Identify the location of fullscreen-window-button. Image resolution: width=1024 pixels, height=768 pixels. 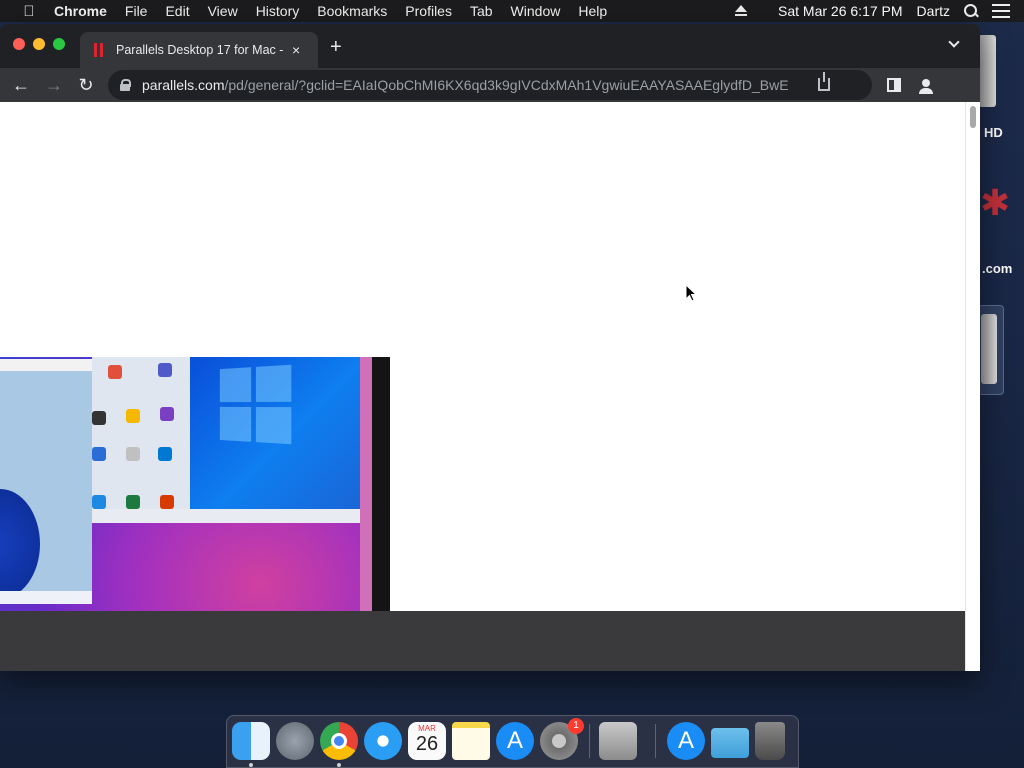
(59, 44).